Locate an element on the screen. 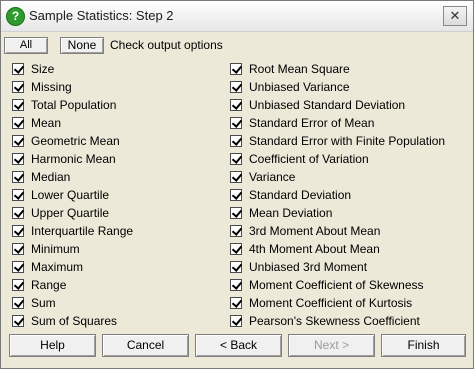  cancel-button: Cancel is located at coordinates (145, 345).